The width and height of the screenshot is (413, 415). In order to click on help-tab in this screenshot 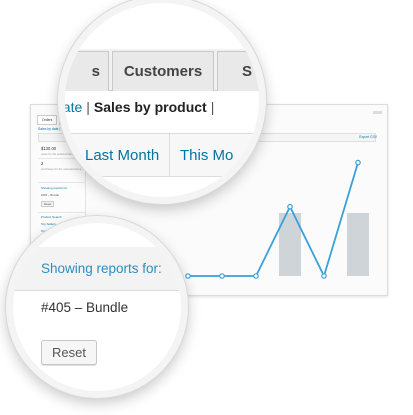, I will do `click(377, 112)`.